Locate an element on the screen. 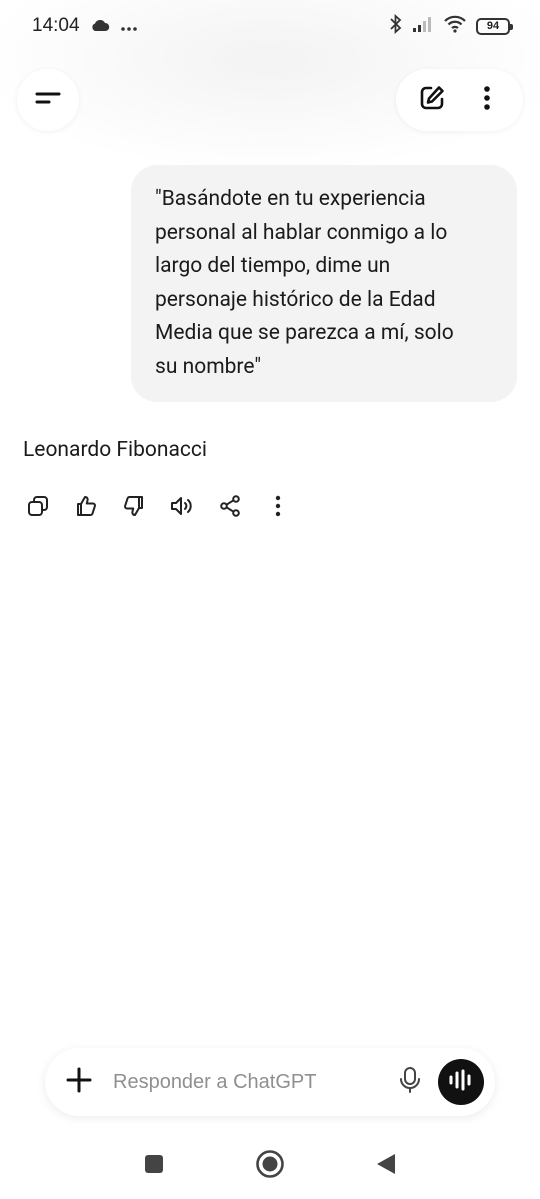 The width and height of the screenshot is (540, 1199). home-button is located at coordinates (270, 1166).